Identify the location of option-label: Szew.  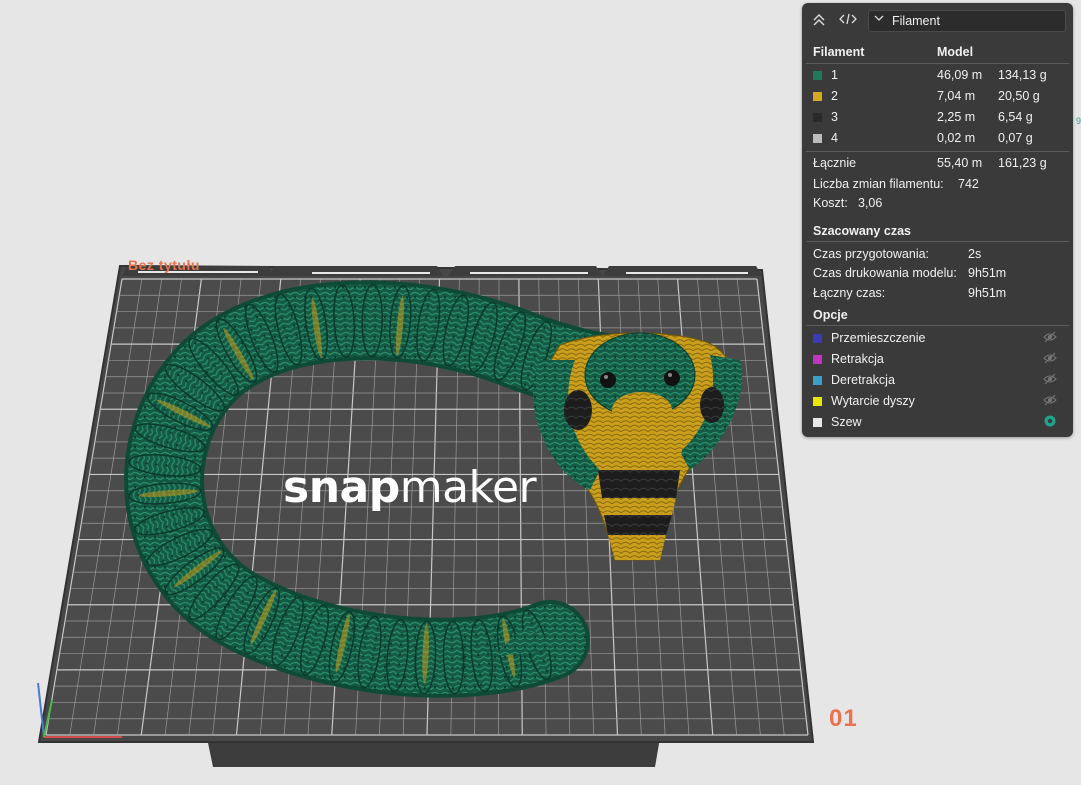
(846, 422).